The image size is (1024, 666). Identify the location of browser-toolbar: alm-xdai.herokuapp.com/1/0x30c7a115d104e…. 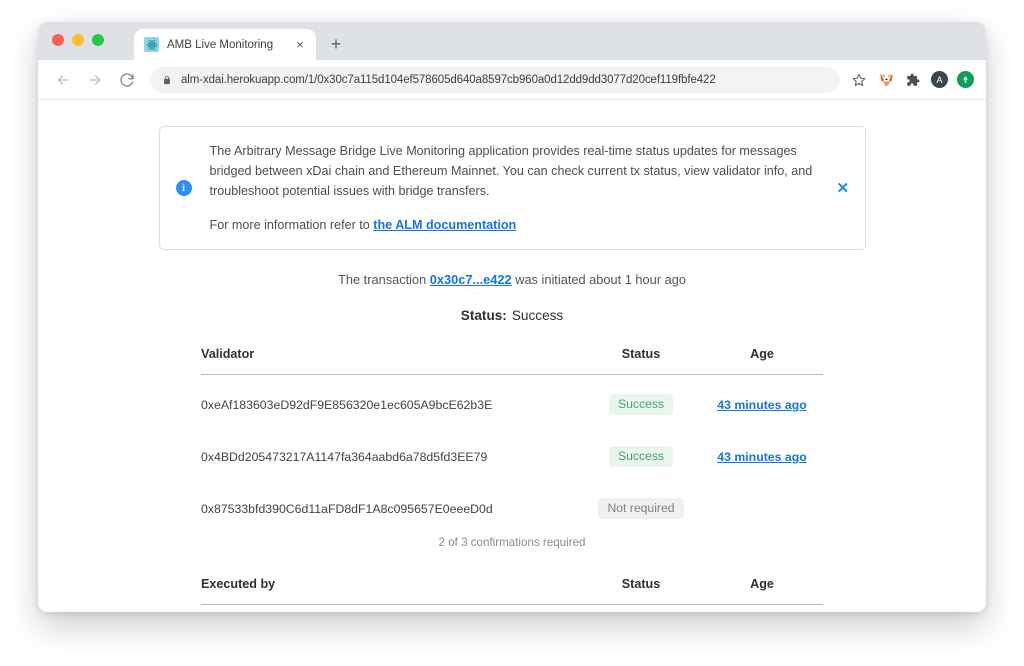
(512, 80).